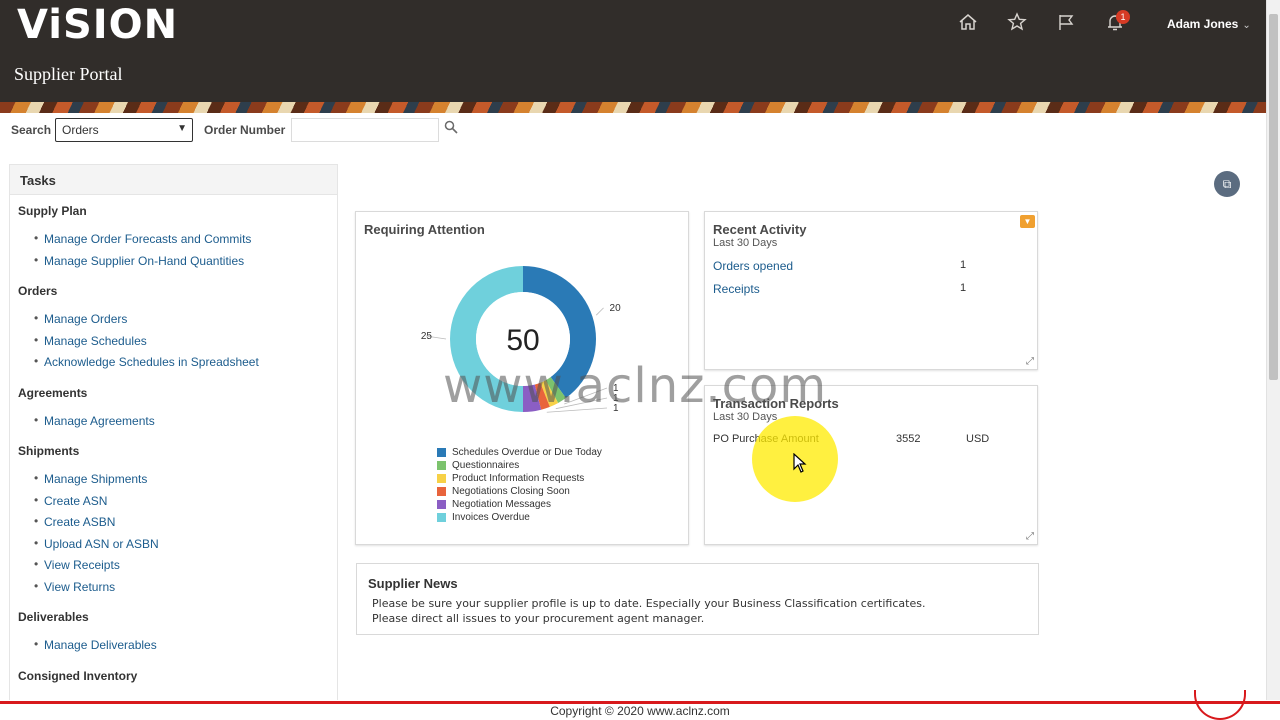 The height and width of the screenshot is (720, 1280). I want to click on tasks-title: Tasks, so click(173, 180).